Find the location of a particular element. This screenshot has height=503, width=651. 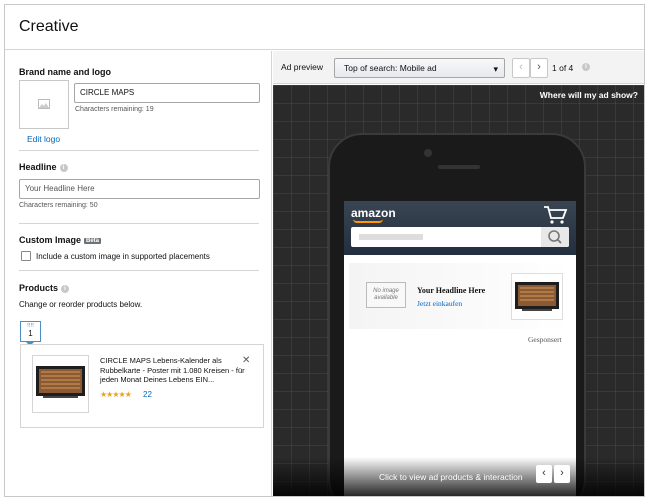

placement-value: Top of search: Mobile ad is located at coordinates (390, 68).